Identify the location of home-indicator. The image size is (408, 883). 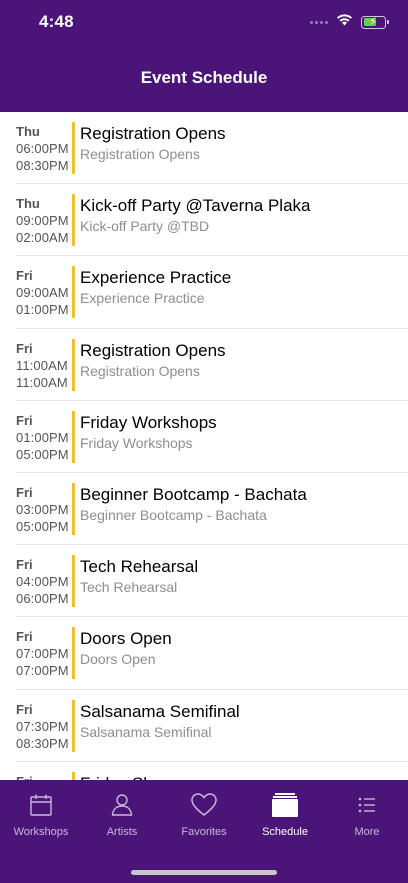
(204, 872).